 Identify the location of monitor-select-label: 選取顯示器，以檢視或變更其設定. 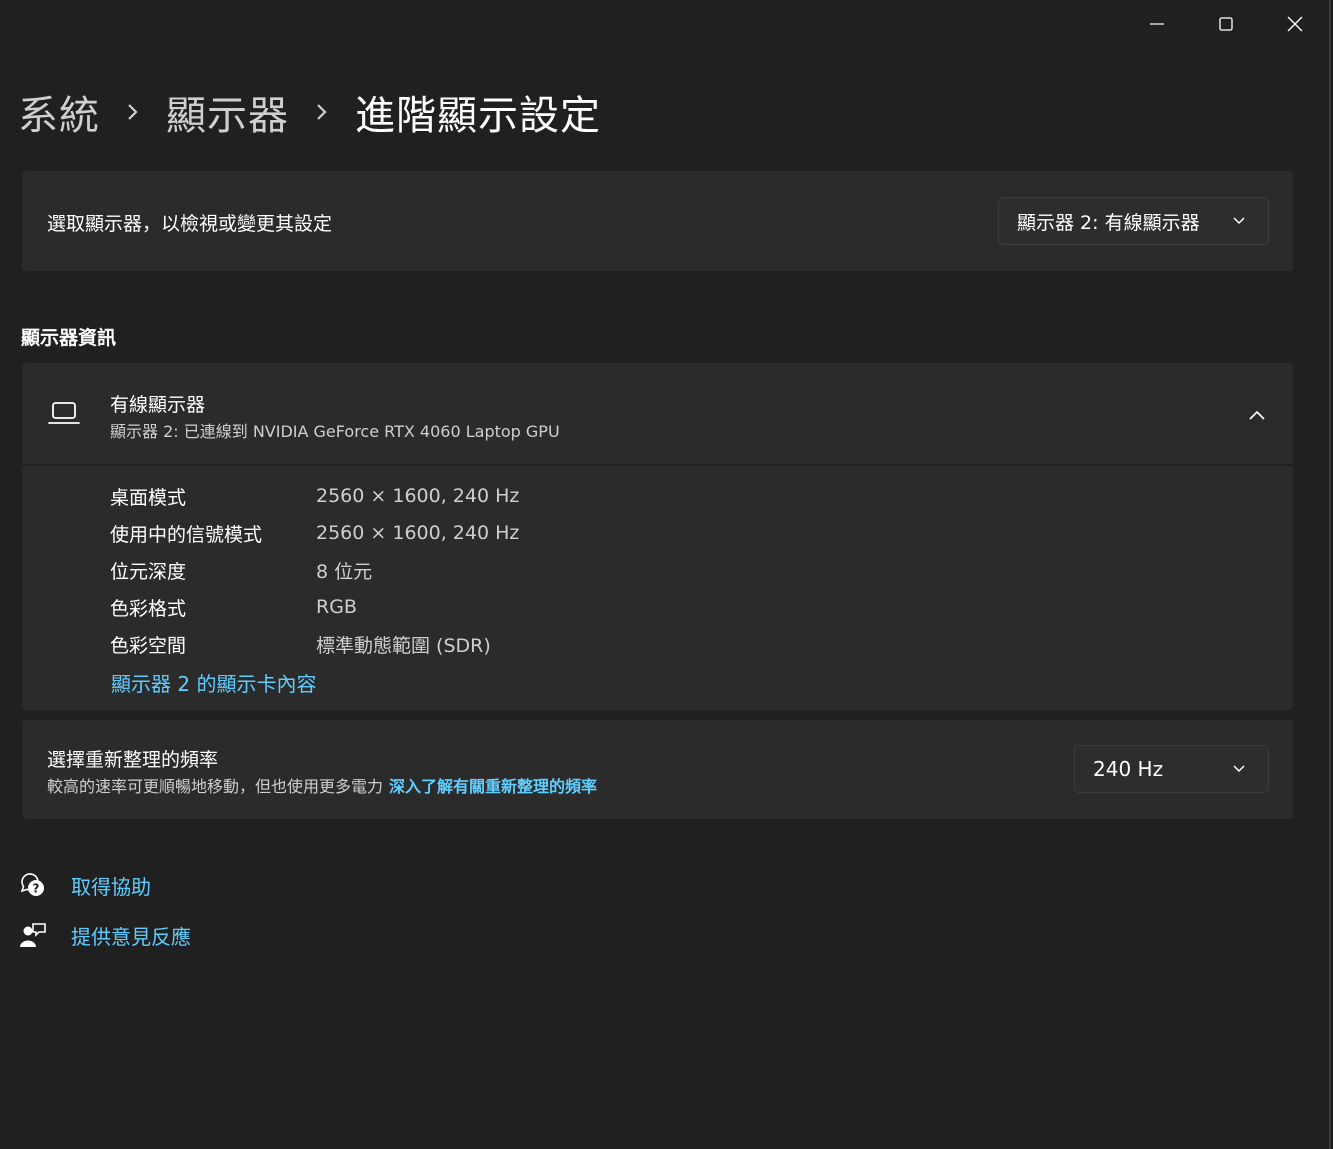
(190, 224).